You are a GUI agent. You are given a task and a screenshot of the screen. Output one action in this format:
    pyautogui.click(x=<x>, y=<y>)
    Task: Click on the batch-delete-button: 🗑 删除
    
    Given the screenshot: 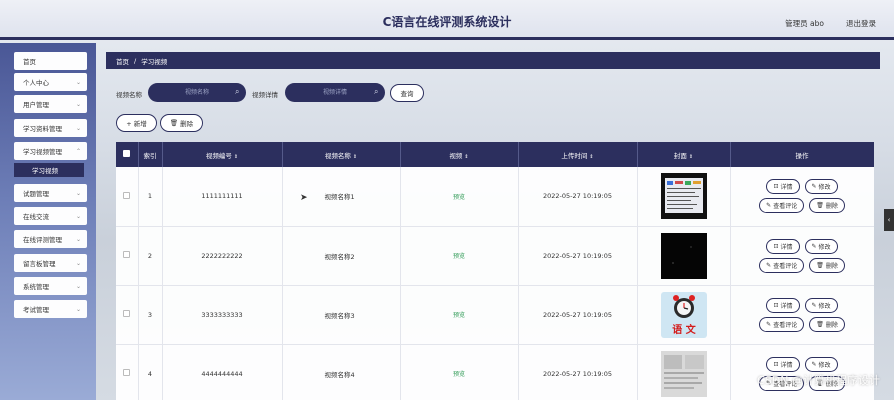 What is the action you would take?
    pyautogui.click(x=181, y=123)
    